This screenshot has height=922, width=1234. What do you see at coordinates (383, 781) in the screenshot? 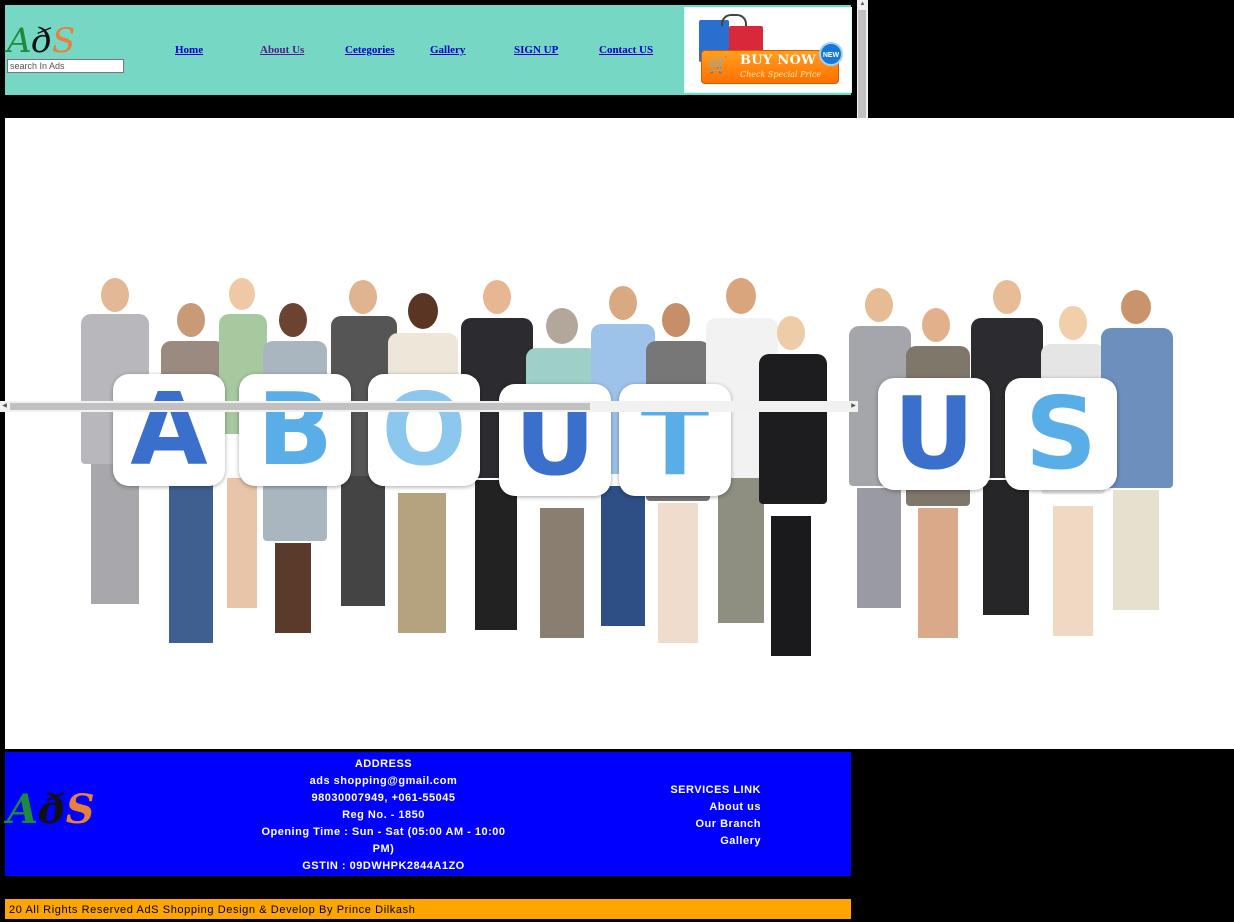
I see `address-email: ads shopping@gmail.com` at bounding box center [383, 781].